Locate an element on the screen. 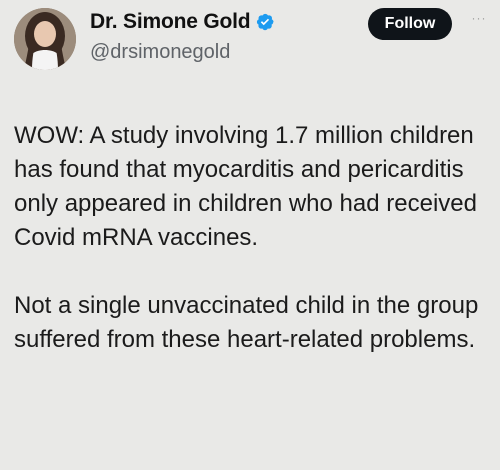  author-display-name: Dr. Simone Gold is located at coordinates (170, 22).